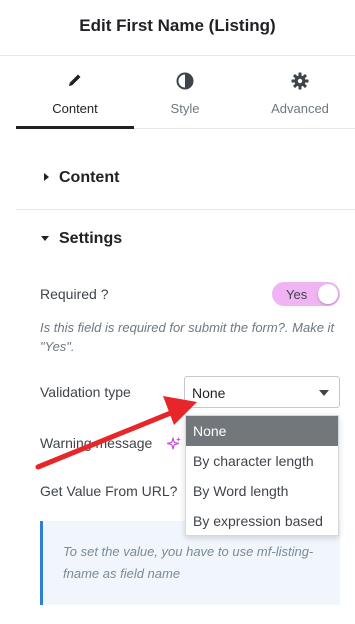 The width and height of the screenshot is (355, 624). I want to click on required-toggle: Yes, so click(306, 294).